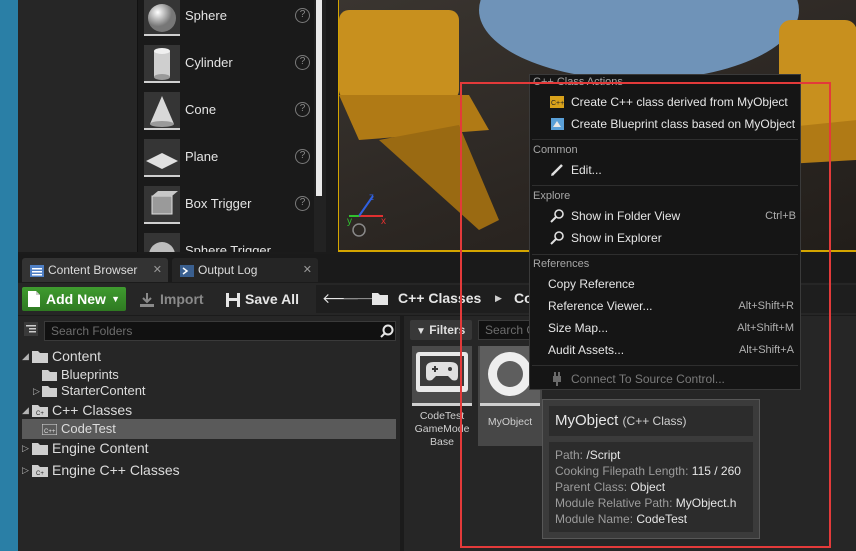 The height and width of the screenshot is (551, 856). What do you see at coordinates (226, 241) in the screenshot?
I see `place-item-sphere-trigger: Sphere Trigger` at bounding box center [226, 241].